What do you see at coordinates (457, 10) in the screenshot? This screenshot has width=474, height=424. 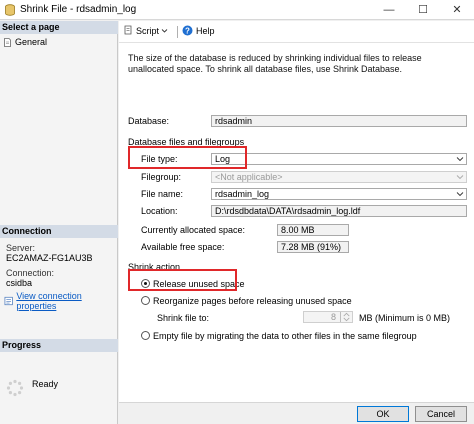 I see `close-button: ✕` at bounding box center [457, 10].